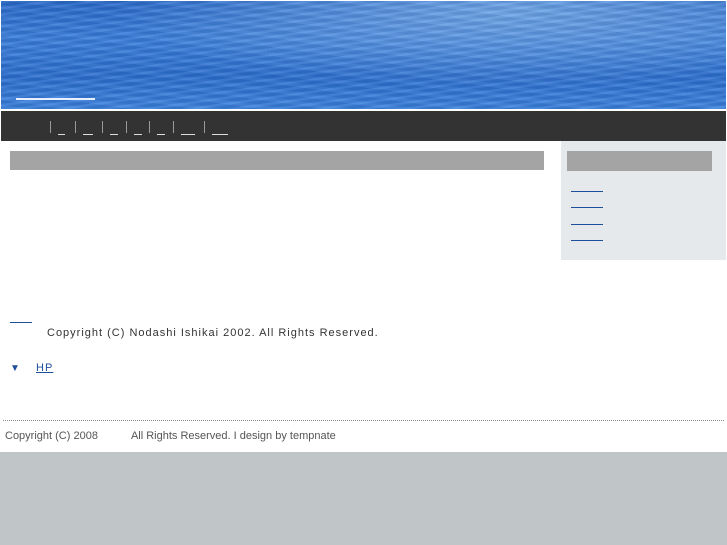  What do you see at coordinates (21, 322) in the screenshot?
I see `content-link` at bounding box center [21, 322].